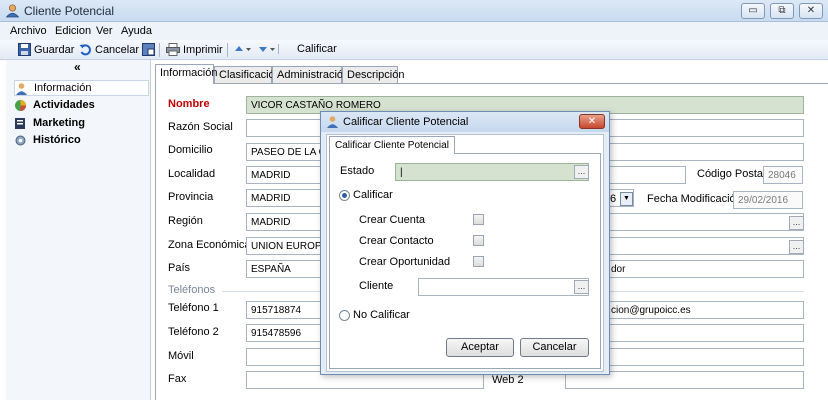 The image size is (828, 400). What do you see at coordinates (181, 356) in the screenshot?
I see `movil-label: Móvil` at bounding box center [181, 356].